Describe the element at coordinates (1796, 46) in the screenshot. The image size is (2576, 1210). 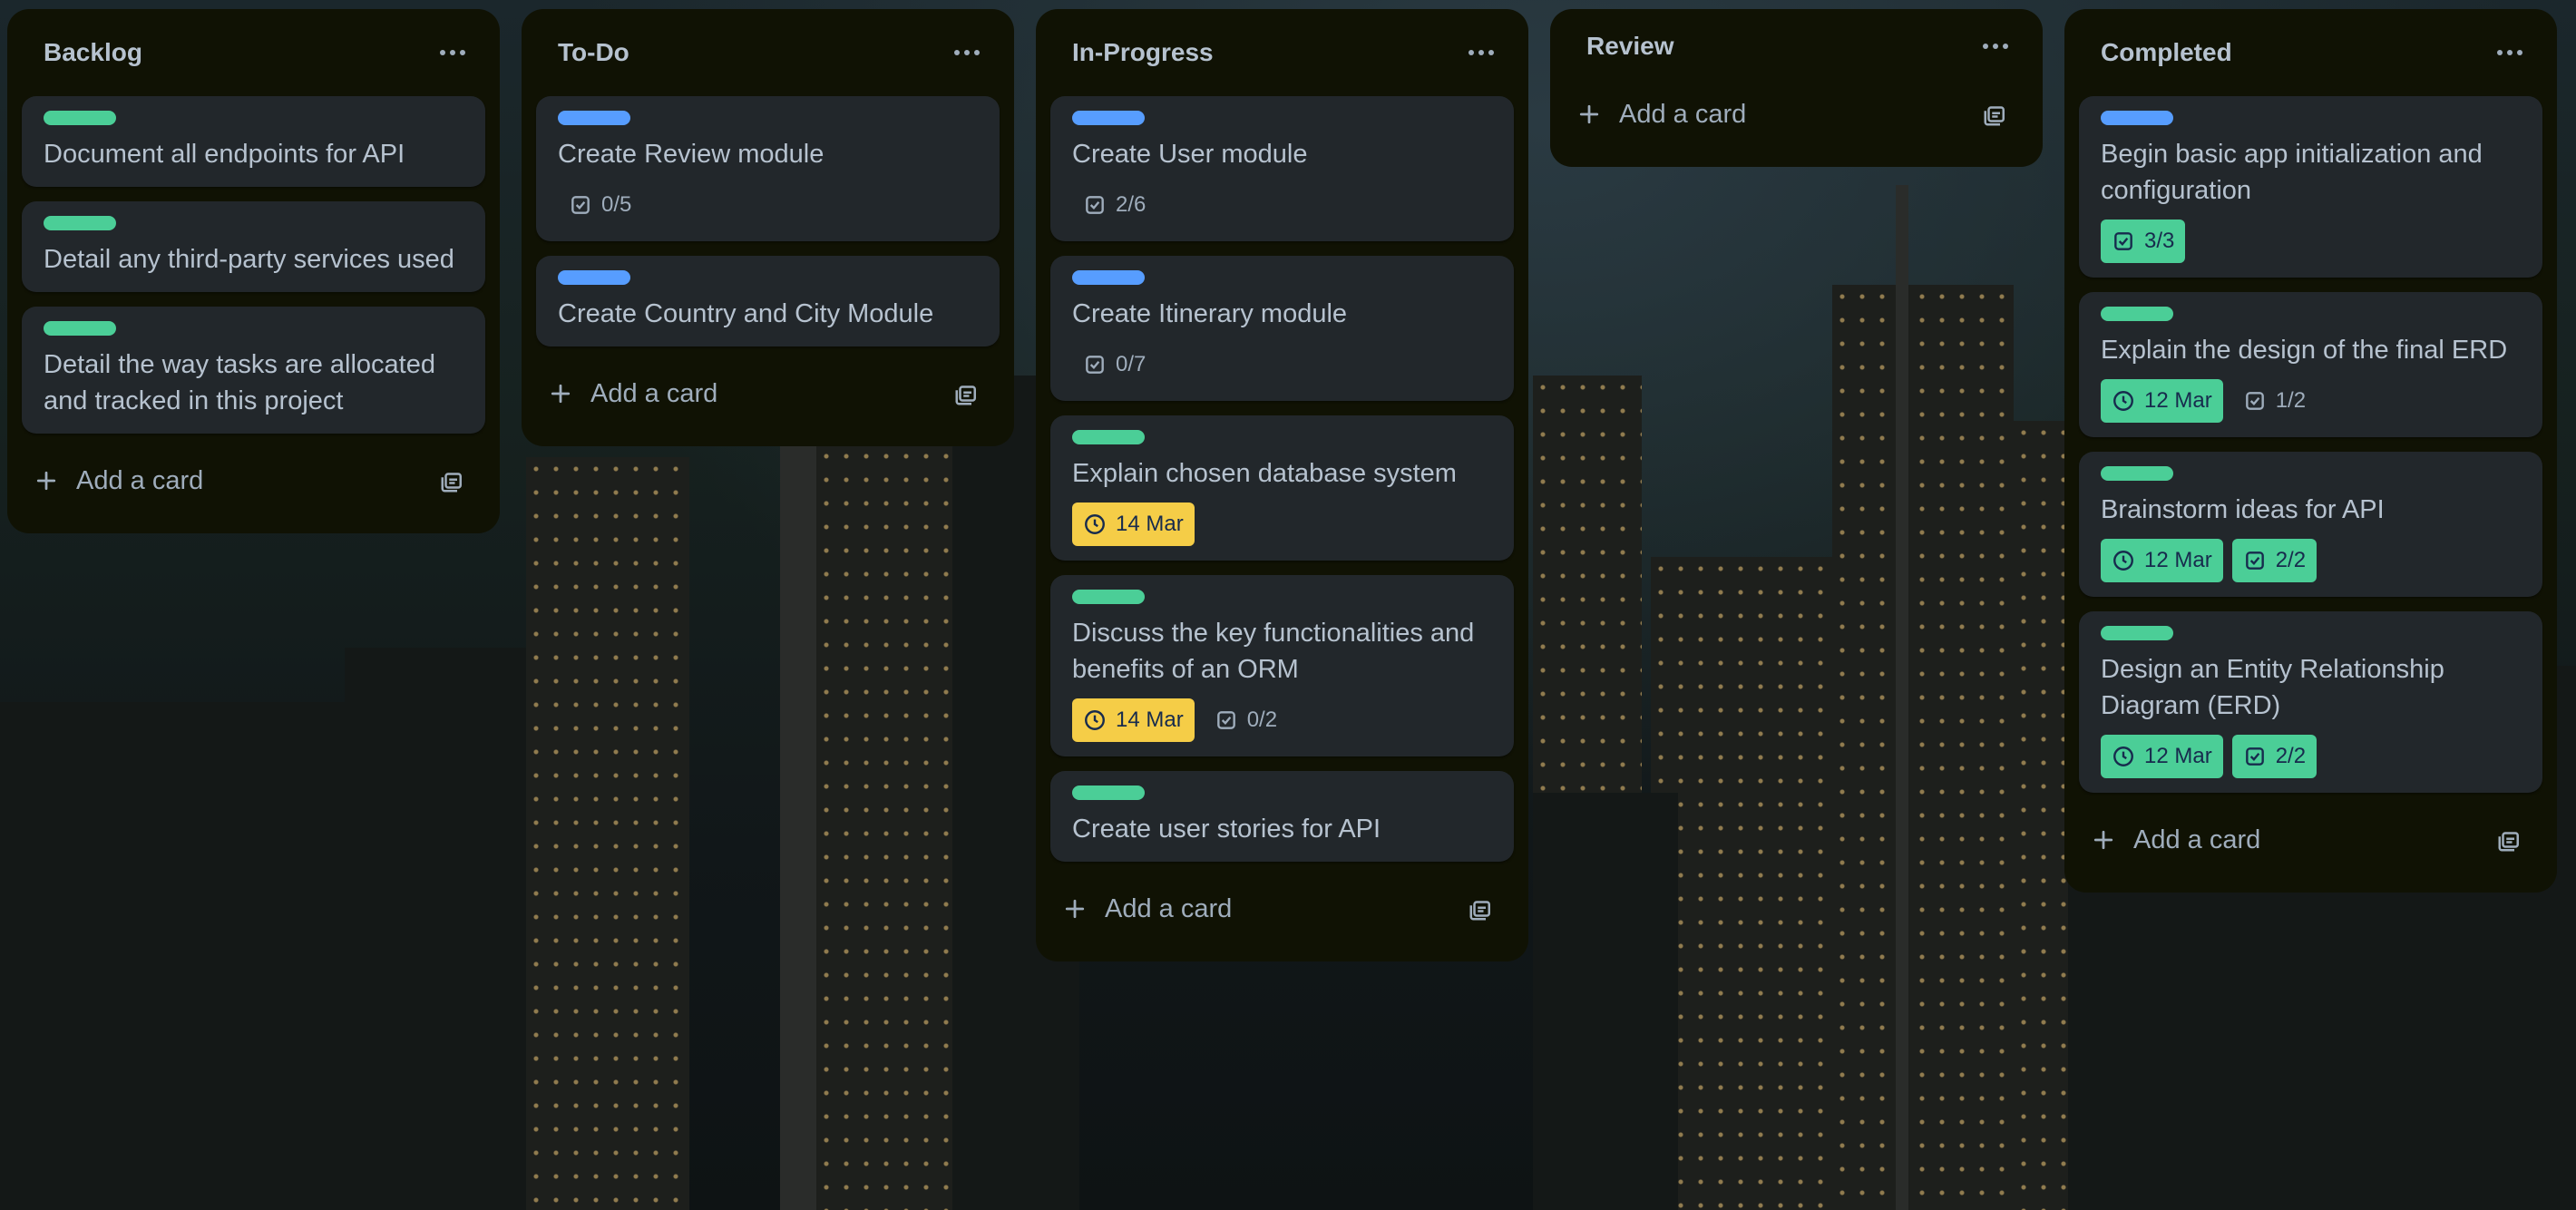
I see `list-header: Review` at that location.